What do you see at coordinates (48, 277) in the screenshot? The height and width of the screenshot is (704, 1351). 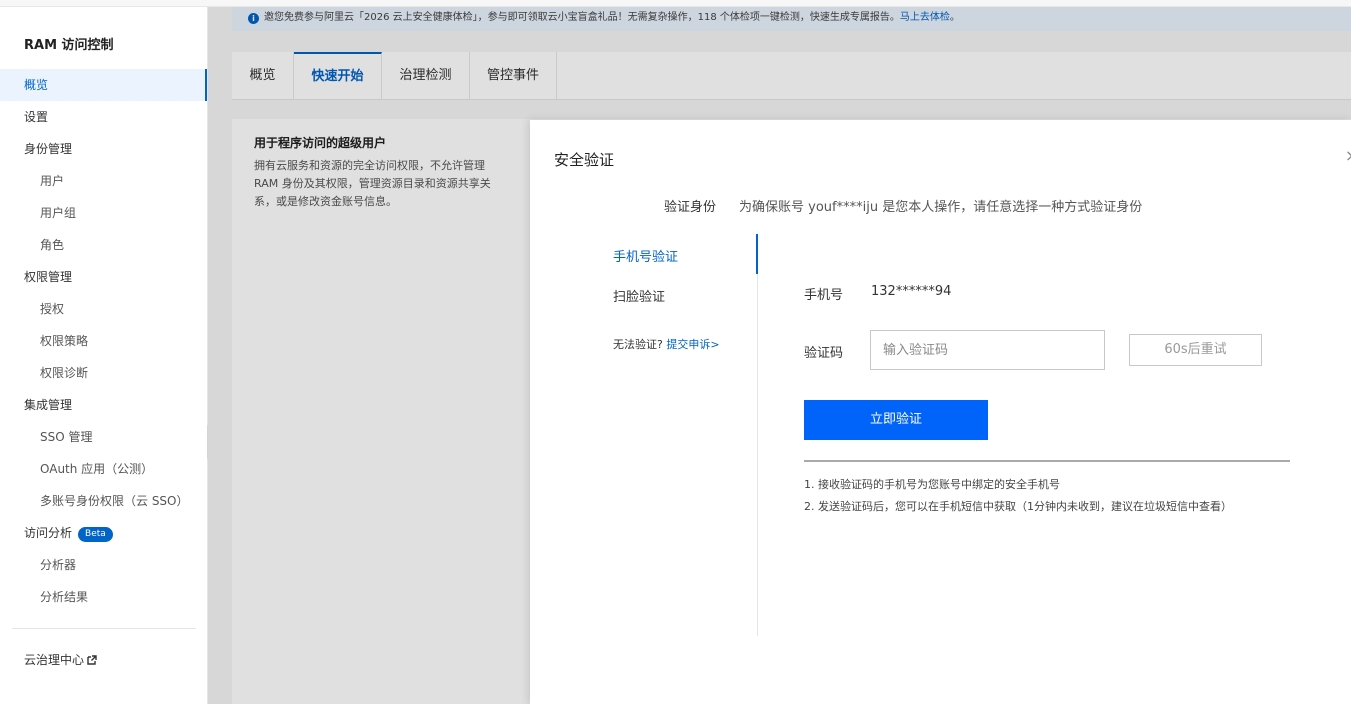 I see `sidebar-item-label: 权限管理` at bounding box center [48, 277].